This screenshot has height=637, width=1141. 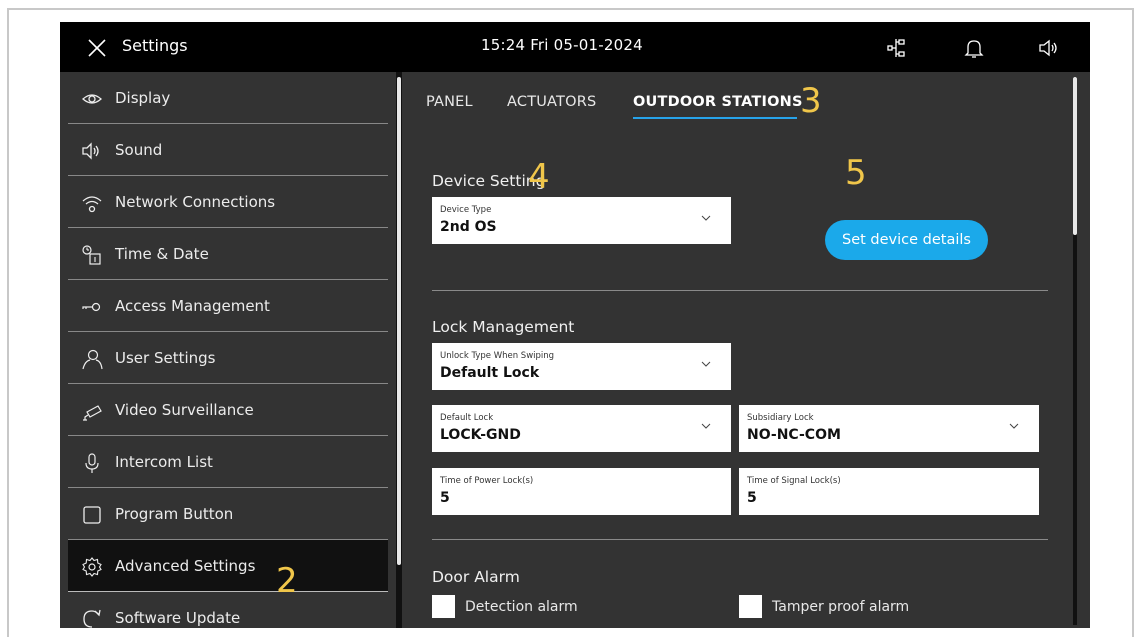 What do you see at coordinates (780, 418) in the screenshot?
I see `field-label: Subsidiary Lock` at bounding box center [780, 418].